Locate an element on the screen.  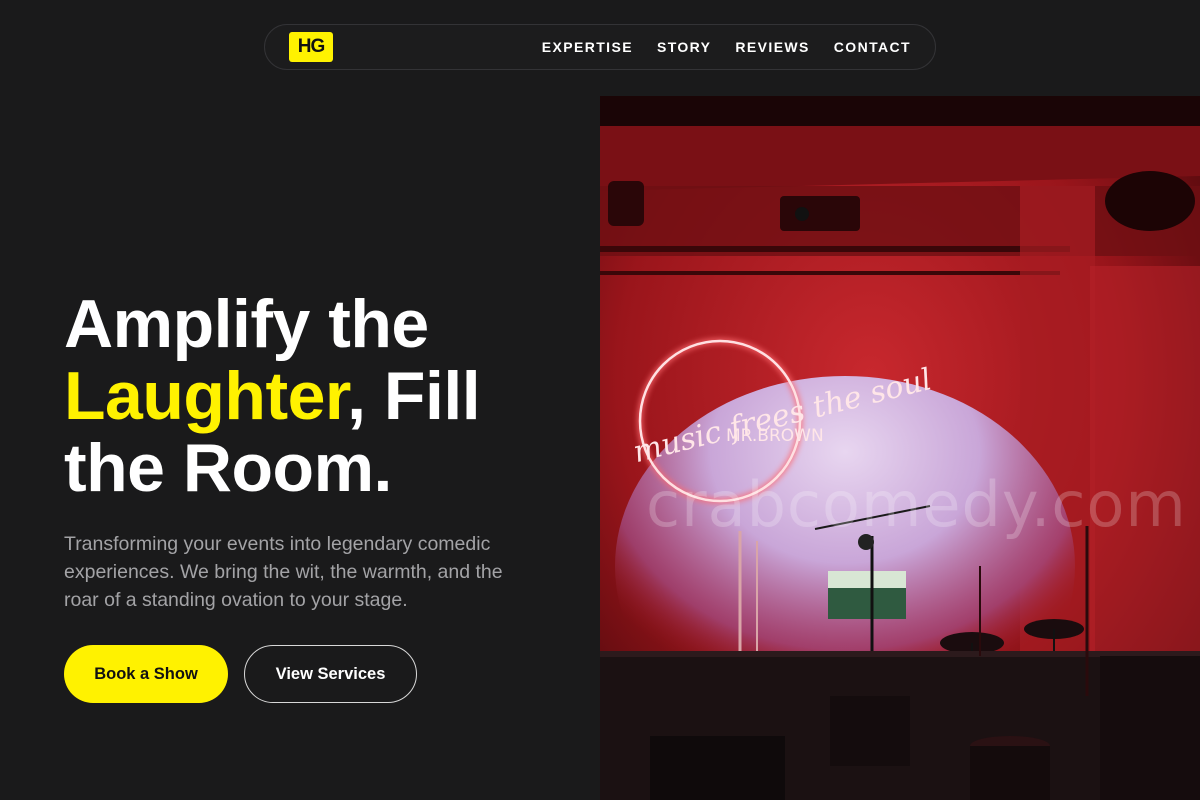
nav-links: EXPERTISE STORY REVIEWS CONTACT is located at coordinates (726, 47).